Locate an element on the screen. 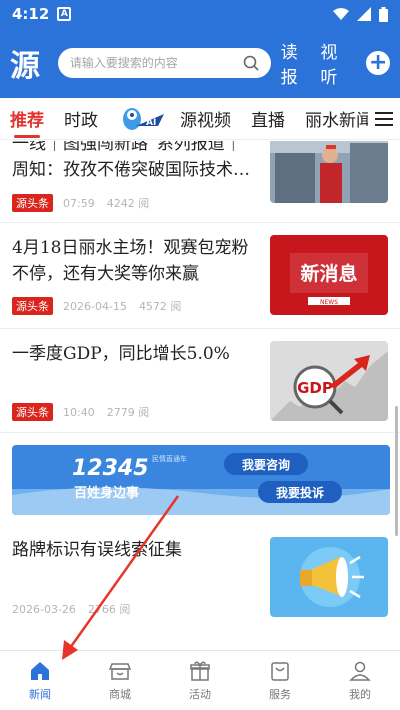  search-bar is located at coordinates (164, 63).